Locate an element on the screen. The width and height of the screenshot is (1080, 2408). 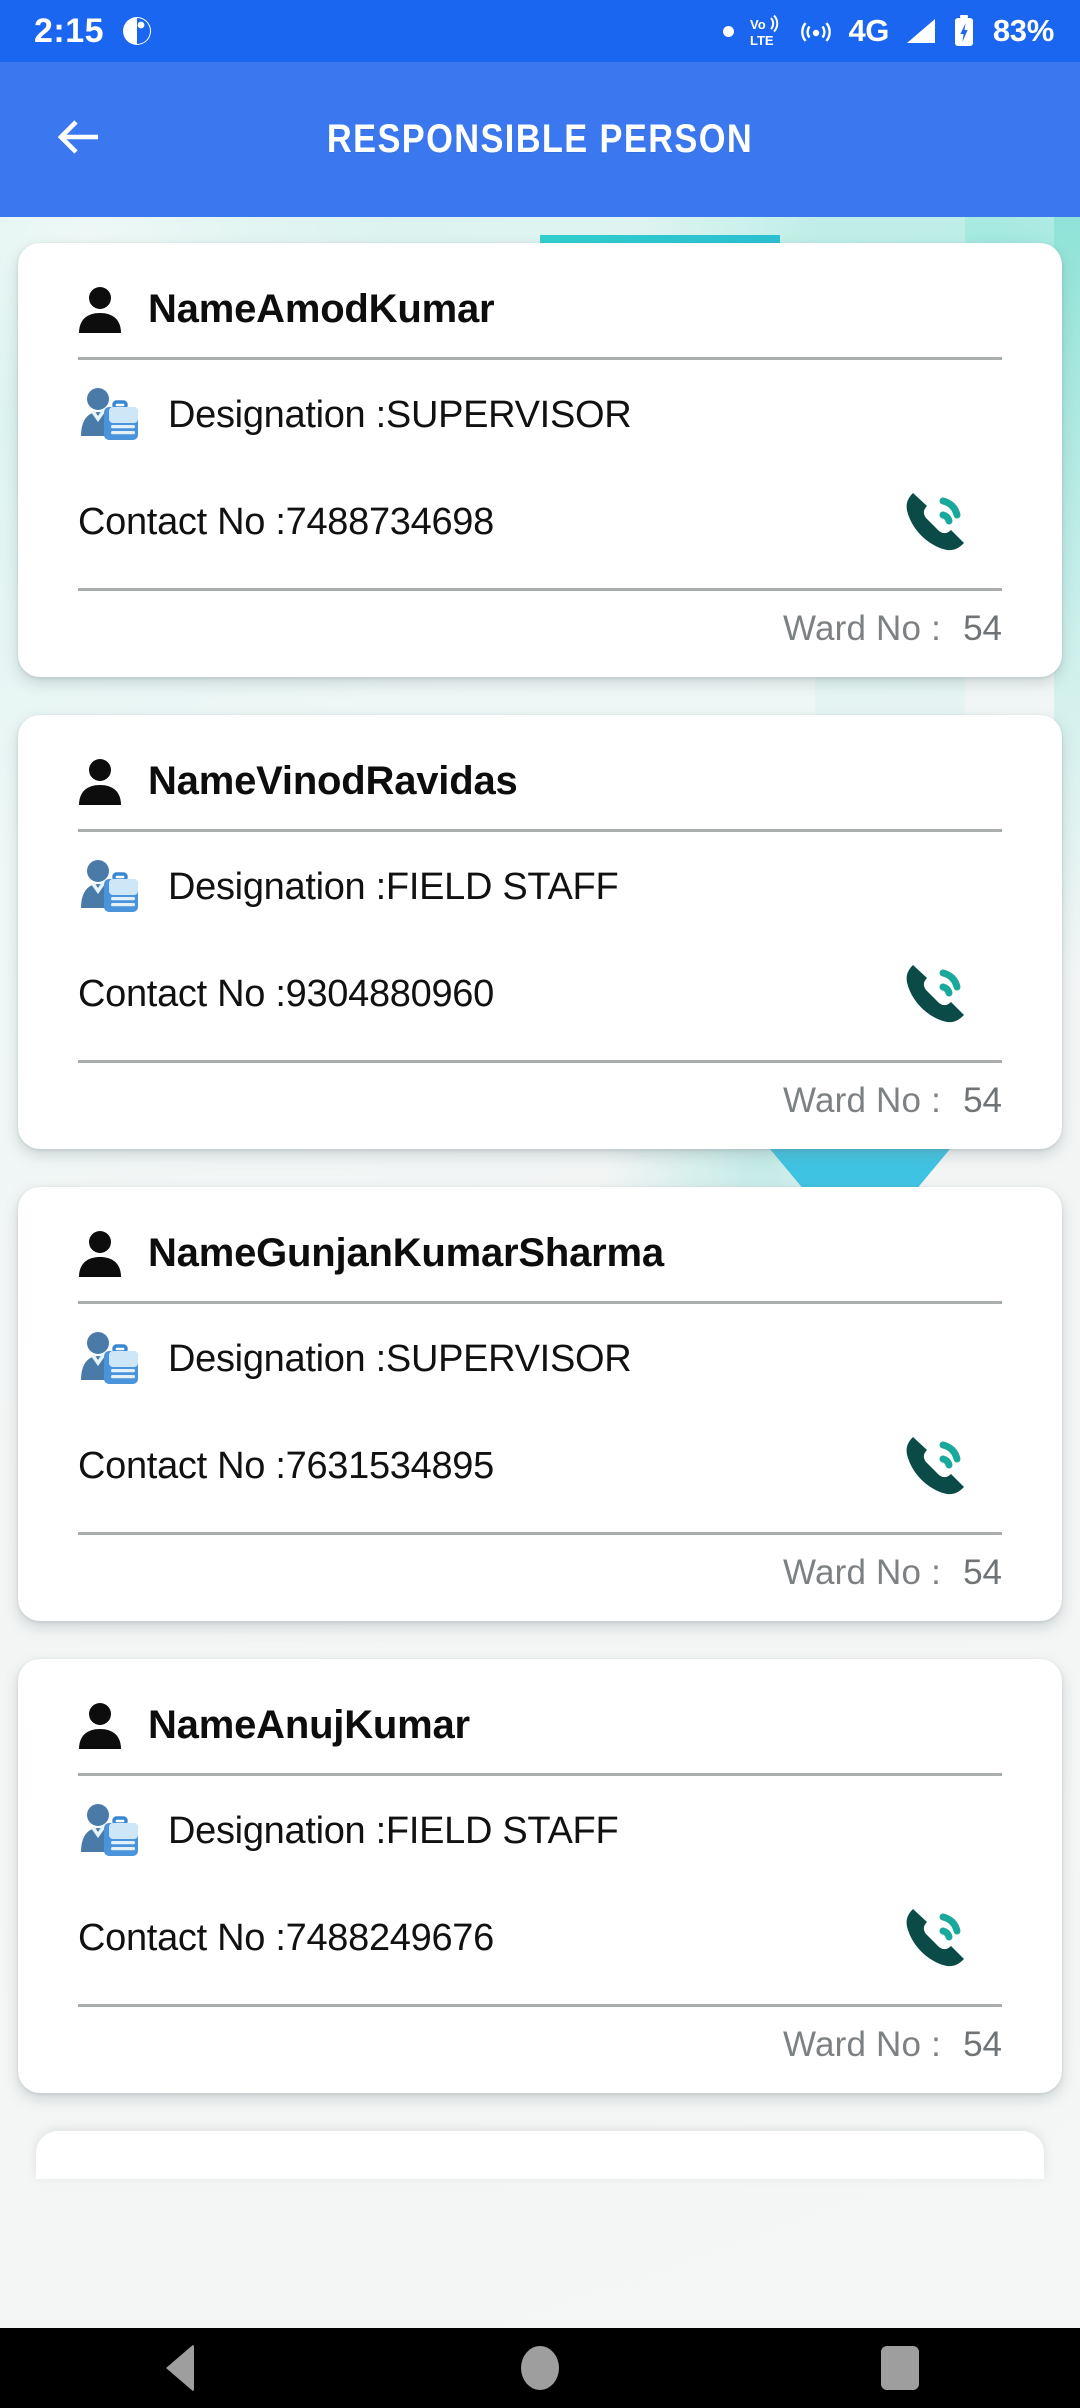
status-clock: 2:15 is located at coordinates (69, 30).